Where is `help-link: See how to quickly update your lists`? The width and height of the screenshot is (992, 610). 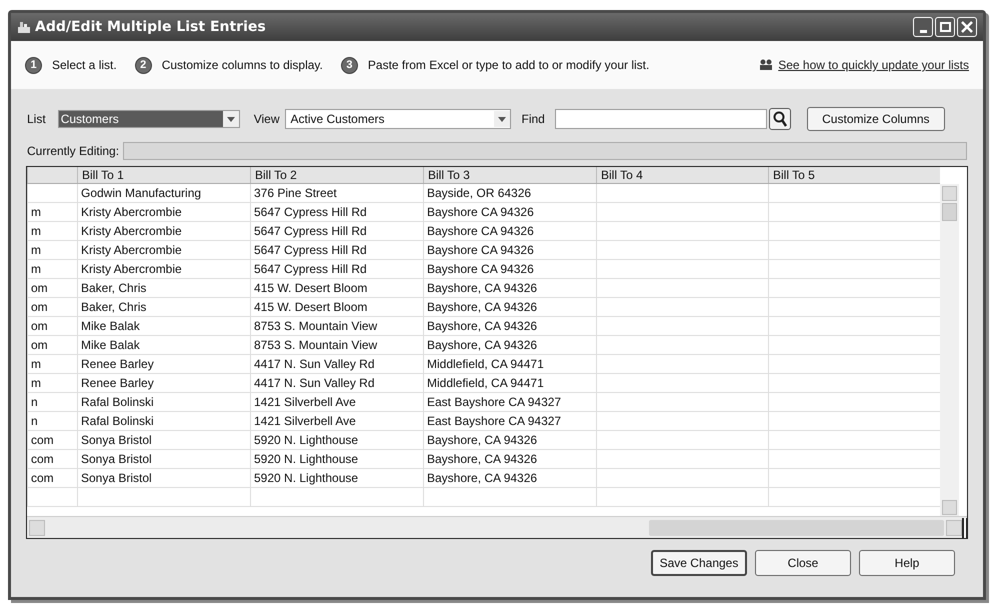 help-link: See how to quickly update your lists is located at coordinates (873, 65).